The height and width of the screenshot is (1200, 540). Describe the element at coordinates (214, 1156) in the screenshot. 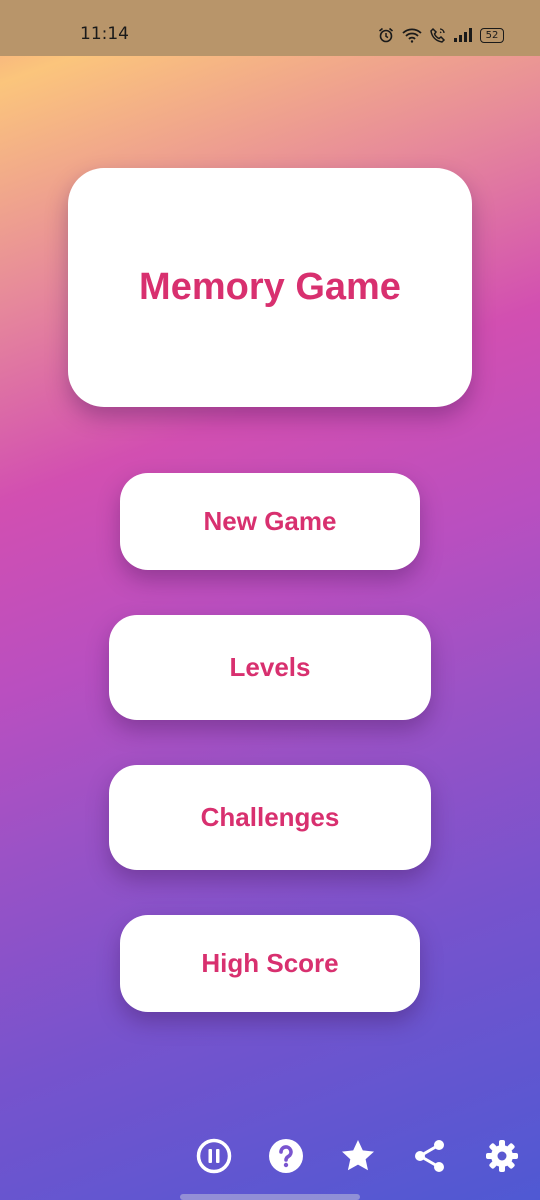

I see `pause-icon` at that location.